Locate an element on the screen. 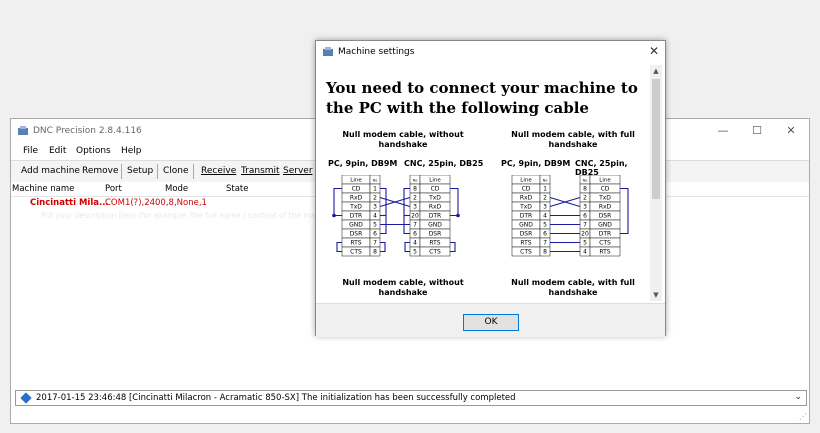 The width and height of the screenshot is (820, 433). menu-file: File is located at coordinates (30, 151).